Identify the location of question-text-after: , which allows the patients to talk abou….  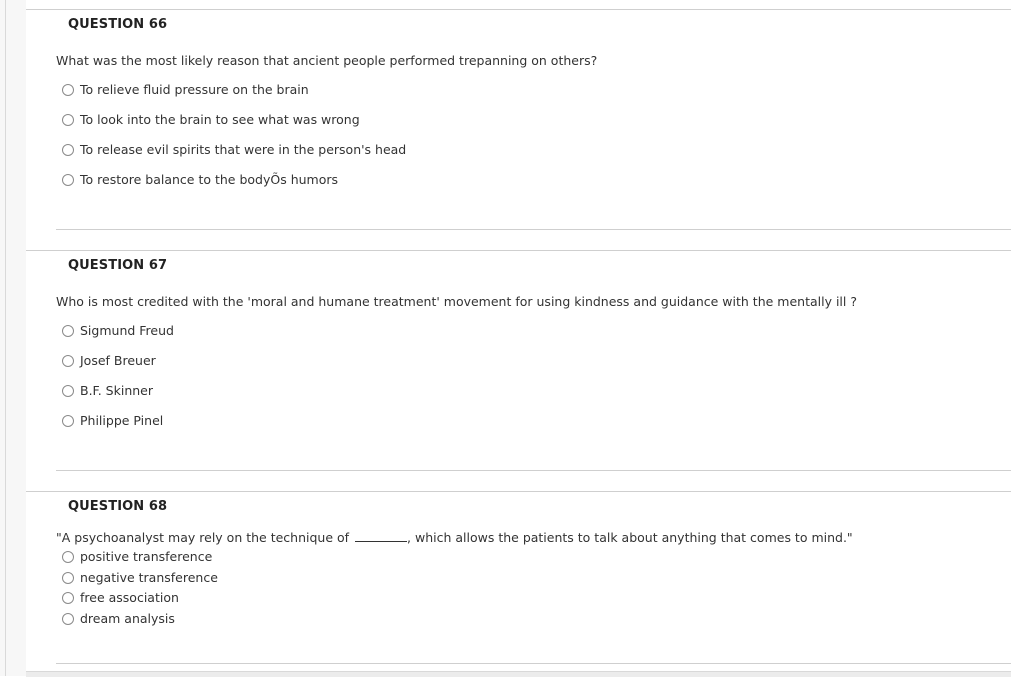
(630, 537).